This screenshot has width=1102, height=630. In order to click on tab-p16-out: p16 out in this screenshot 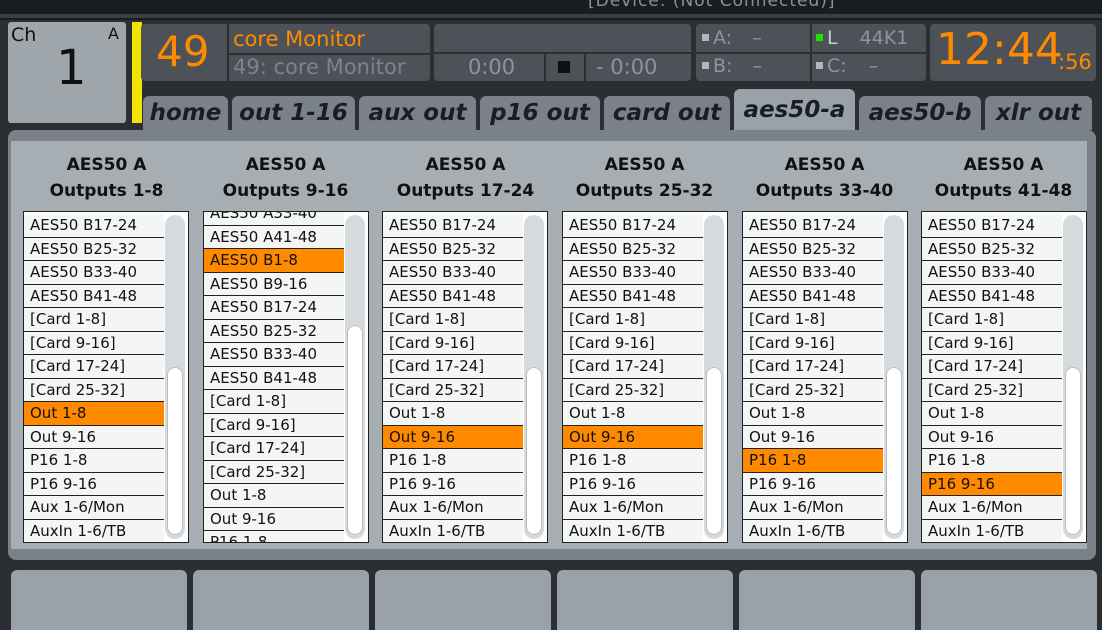, I will do `click(540, 113)`.